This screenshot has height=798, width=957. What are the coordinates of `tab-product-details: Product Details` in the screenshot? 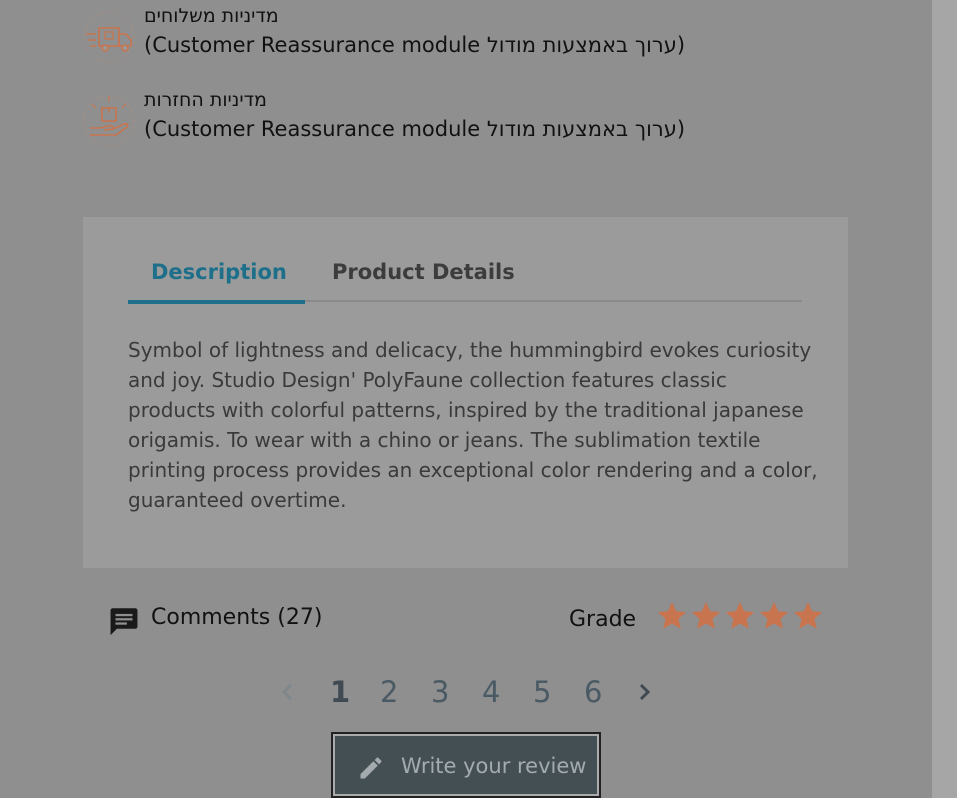 It's located at (423, 272).